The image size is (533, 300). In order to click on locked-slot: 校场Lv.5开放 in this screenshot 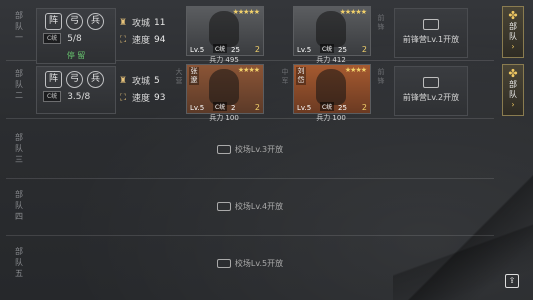, I will do `click(250, 263)`.